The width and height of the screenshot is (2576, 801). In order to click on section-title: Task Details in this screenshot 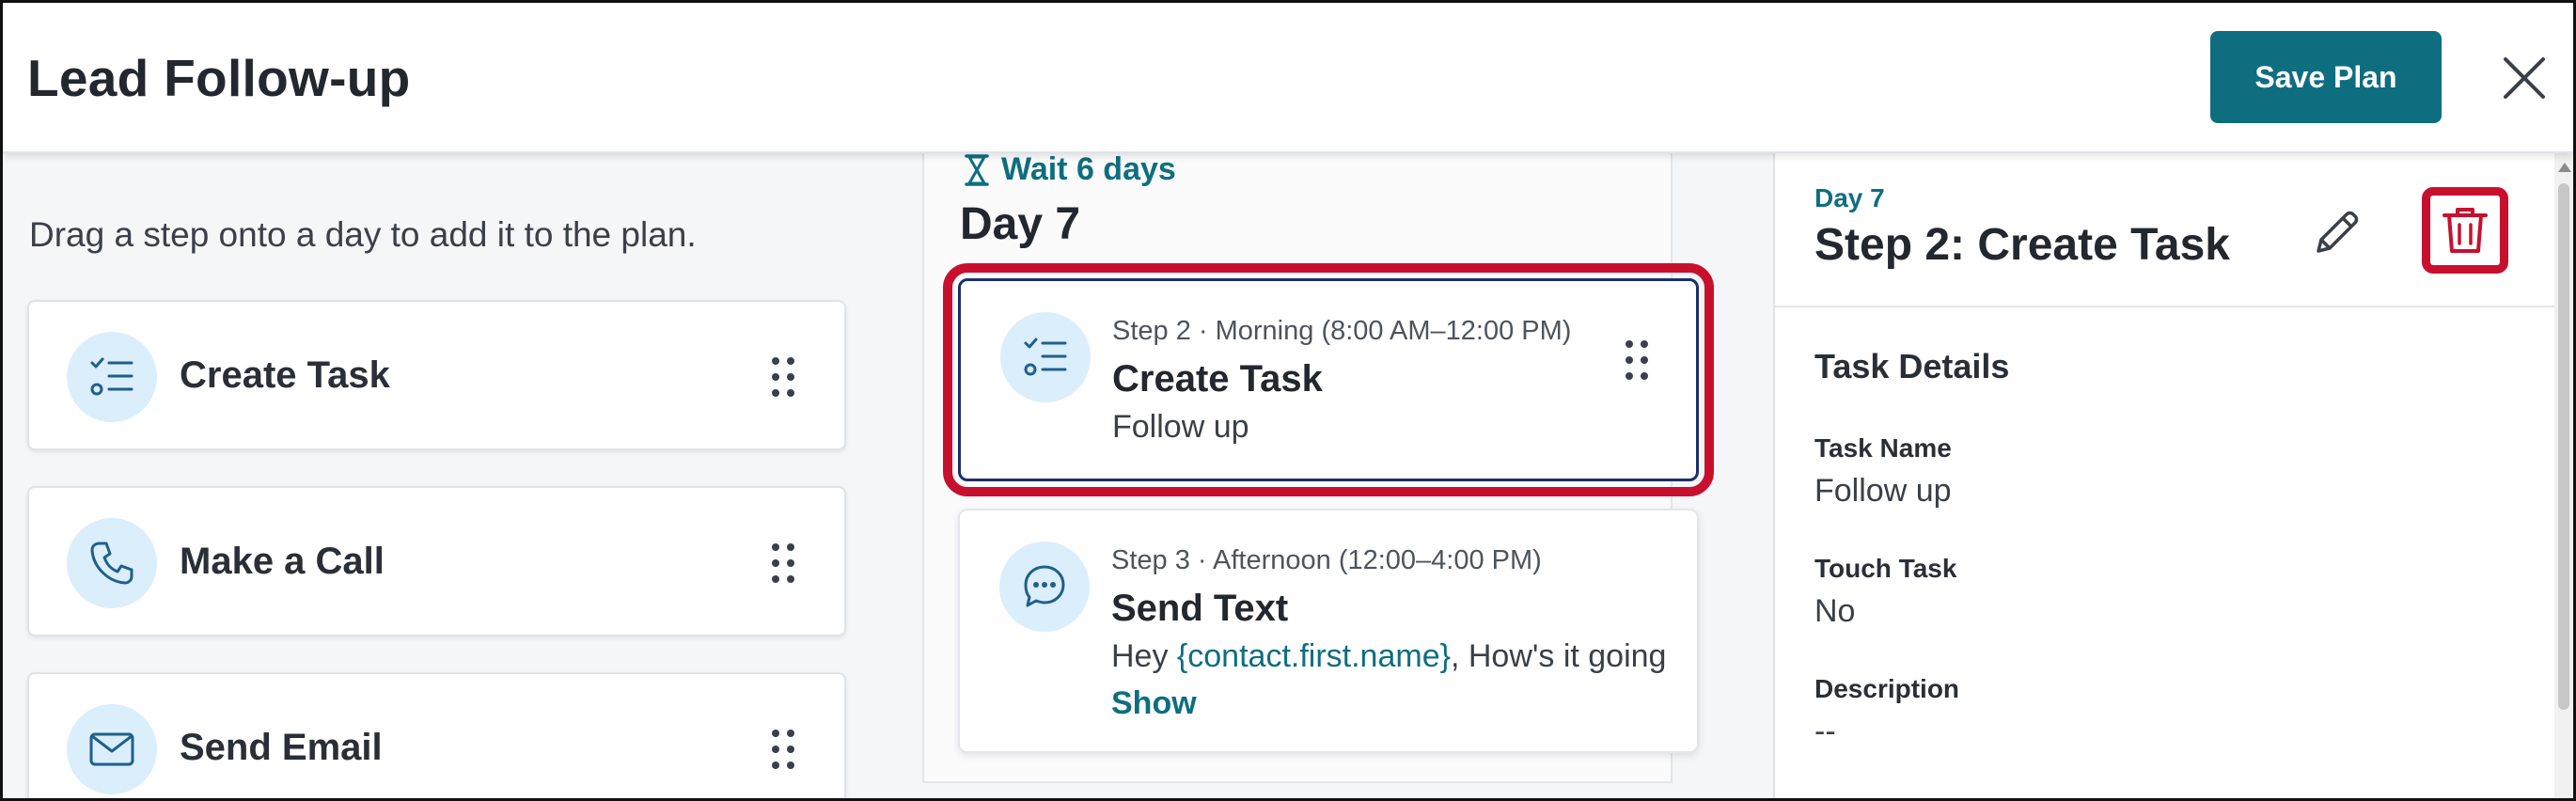, I will do `click(1912, 366)`.